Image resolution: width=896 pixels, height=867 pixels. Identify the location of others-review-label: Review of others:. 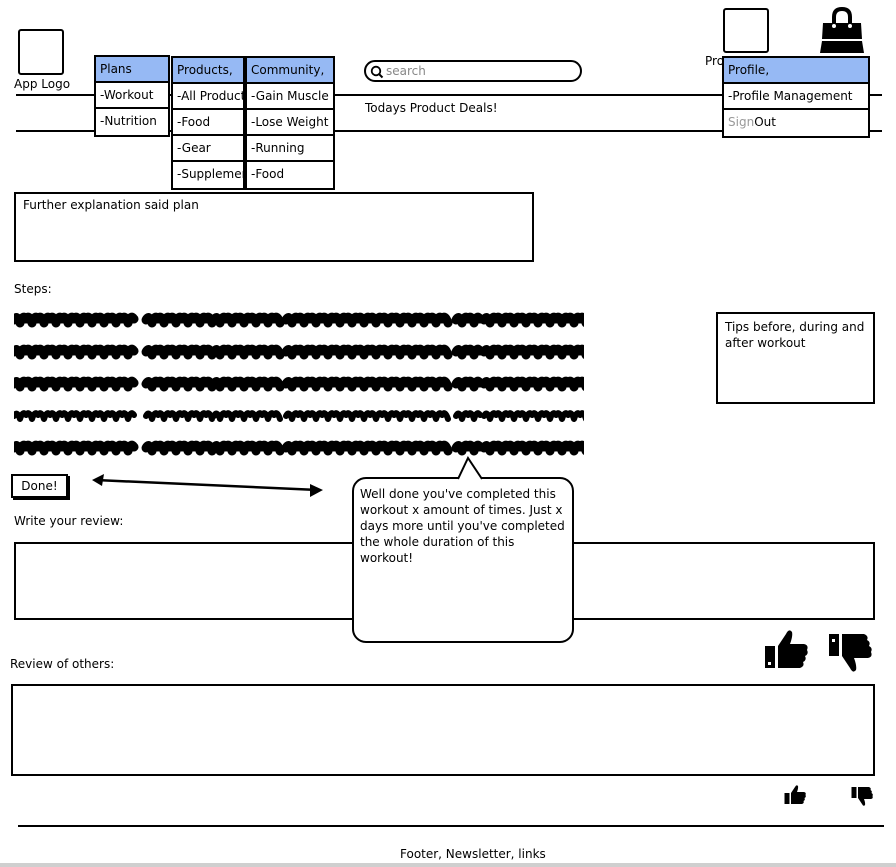
(62, 664).